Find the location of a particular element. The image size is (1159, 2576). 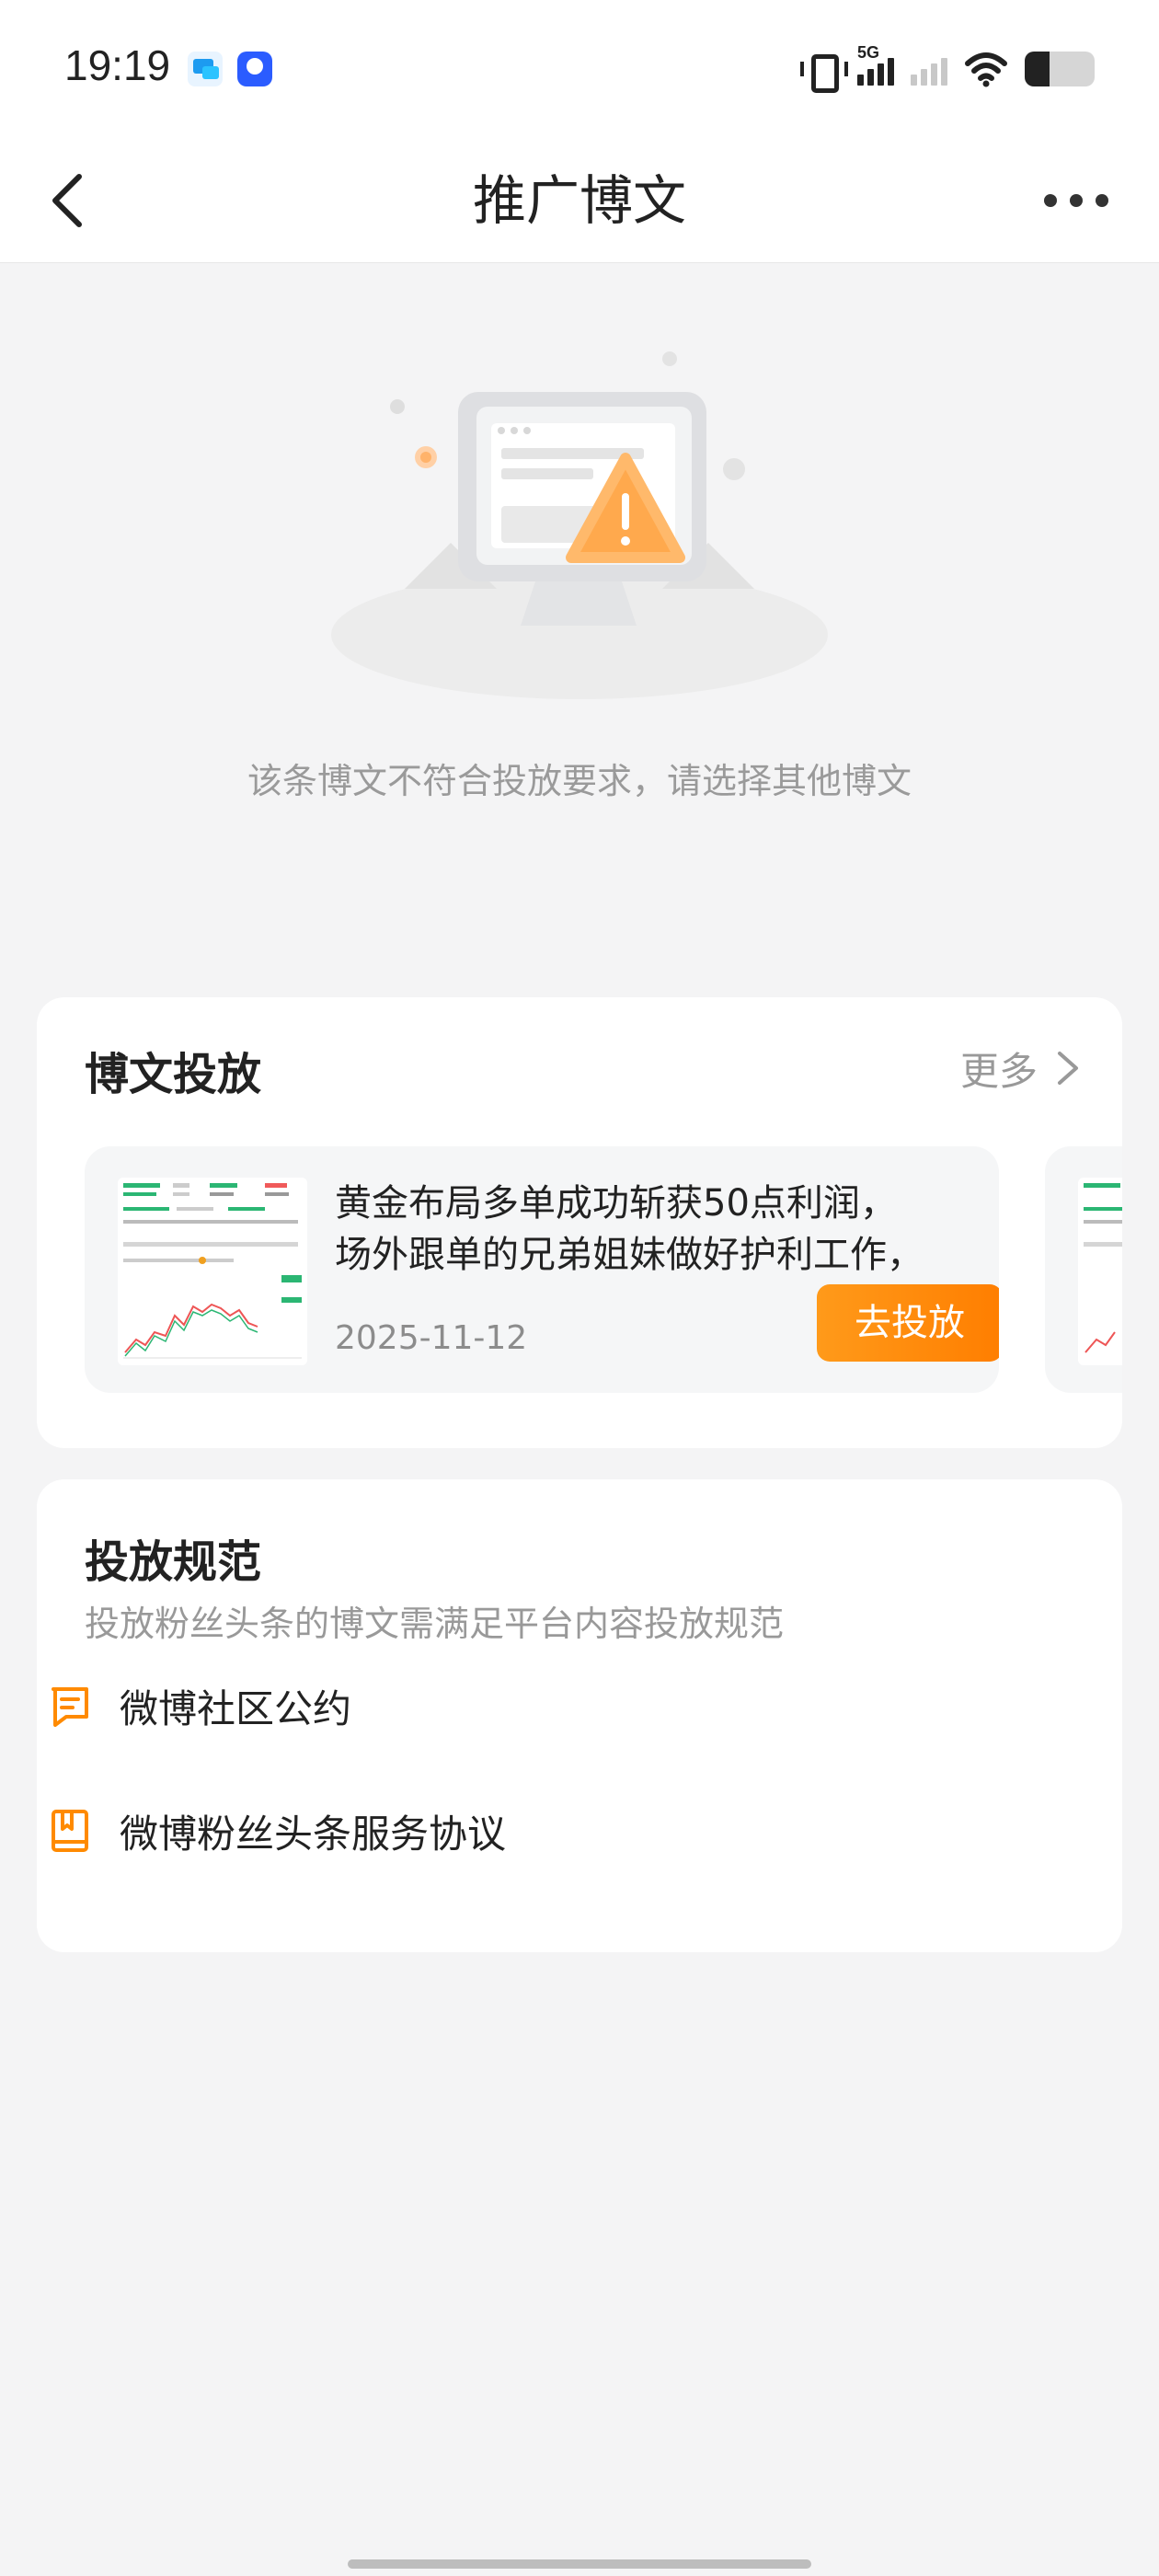

rules-subtitle: 投放粉丝头条的博文需满足平台内容投放规范 is located at coordinates (435, 1624).